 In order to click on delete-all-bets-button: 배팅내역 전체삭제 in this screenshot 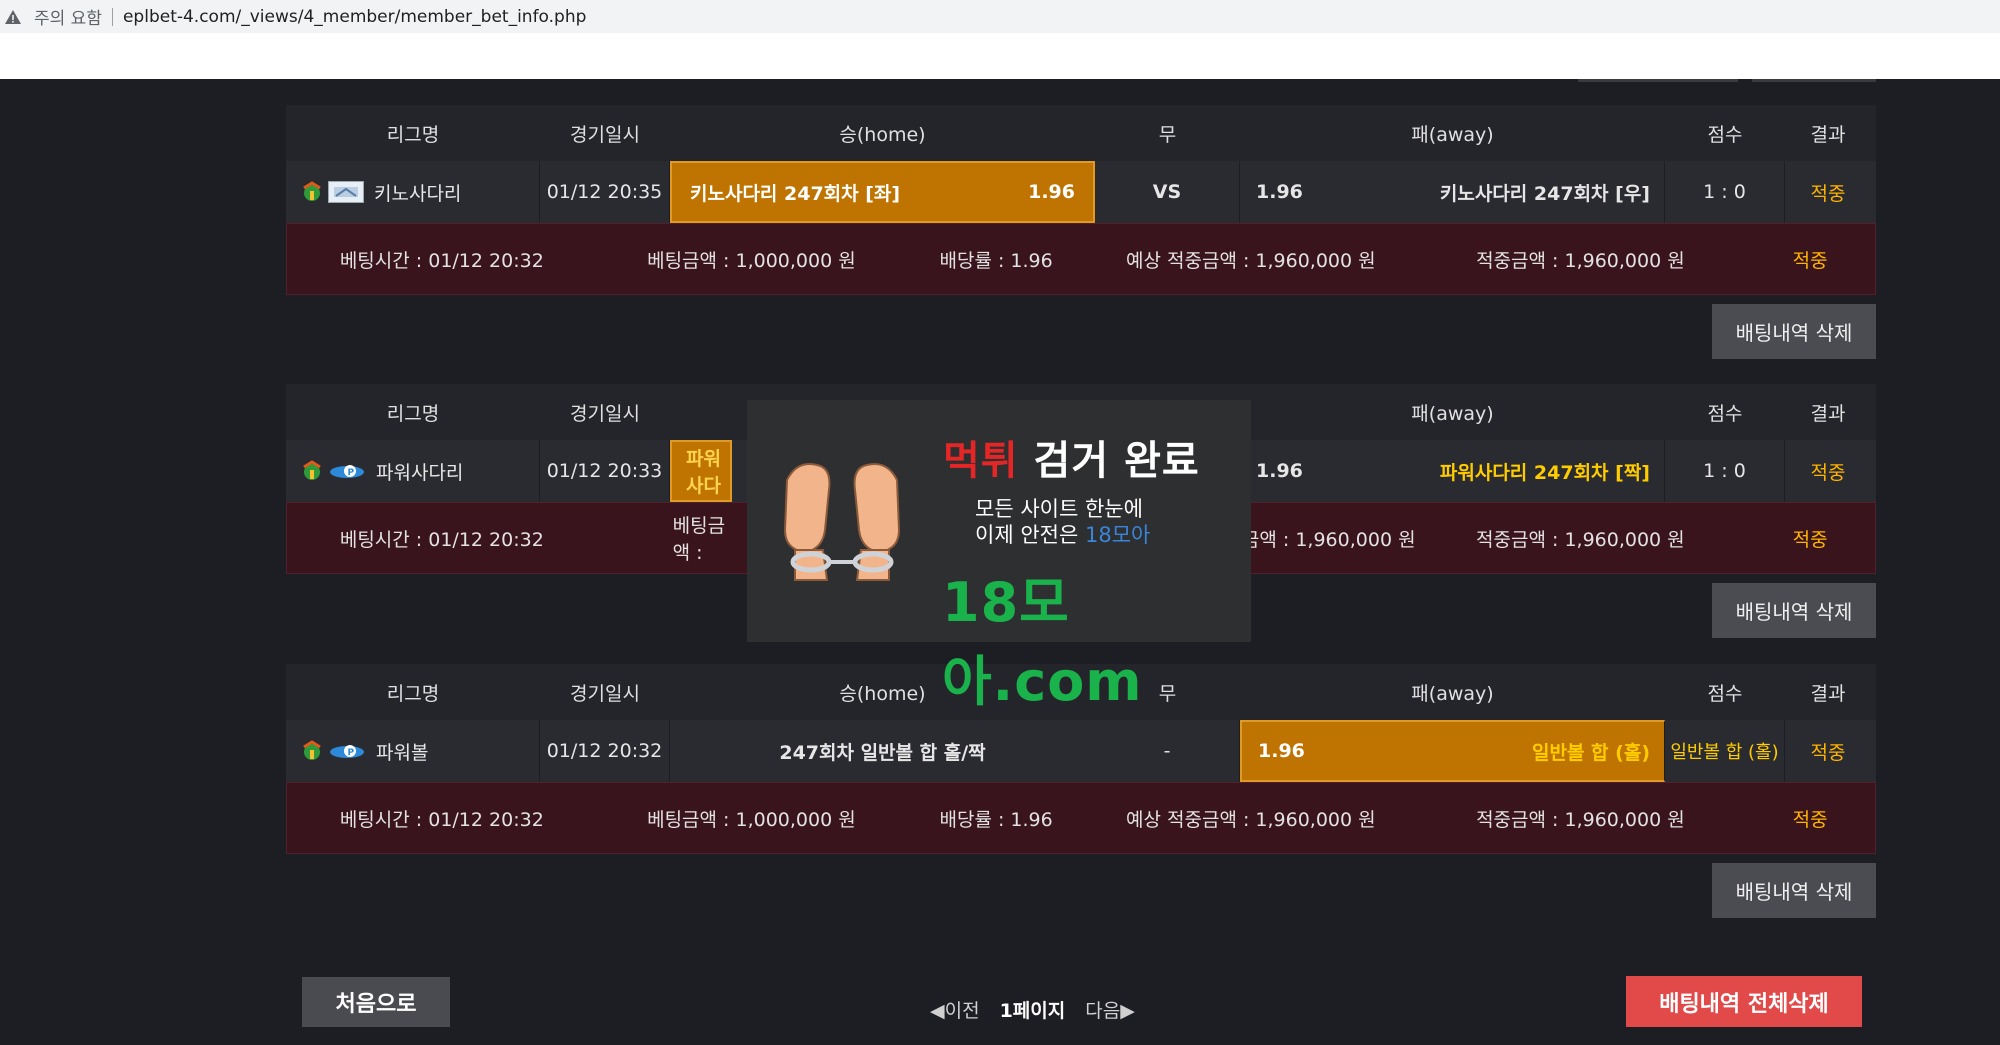, I will do `click(1744, 1001)`.